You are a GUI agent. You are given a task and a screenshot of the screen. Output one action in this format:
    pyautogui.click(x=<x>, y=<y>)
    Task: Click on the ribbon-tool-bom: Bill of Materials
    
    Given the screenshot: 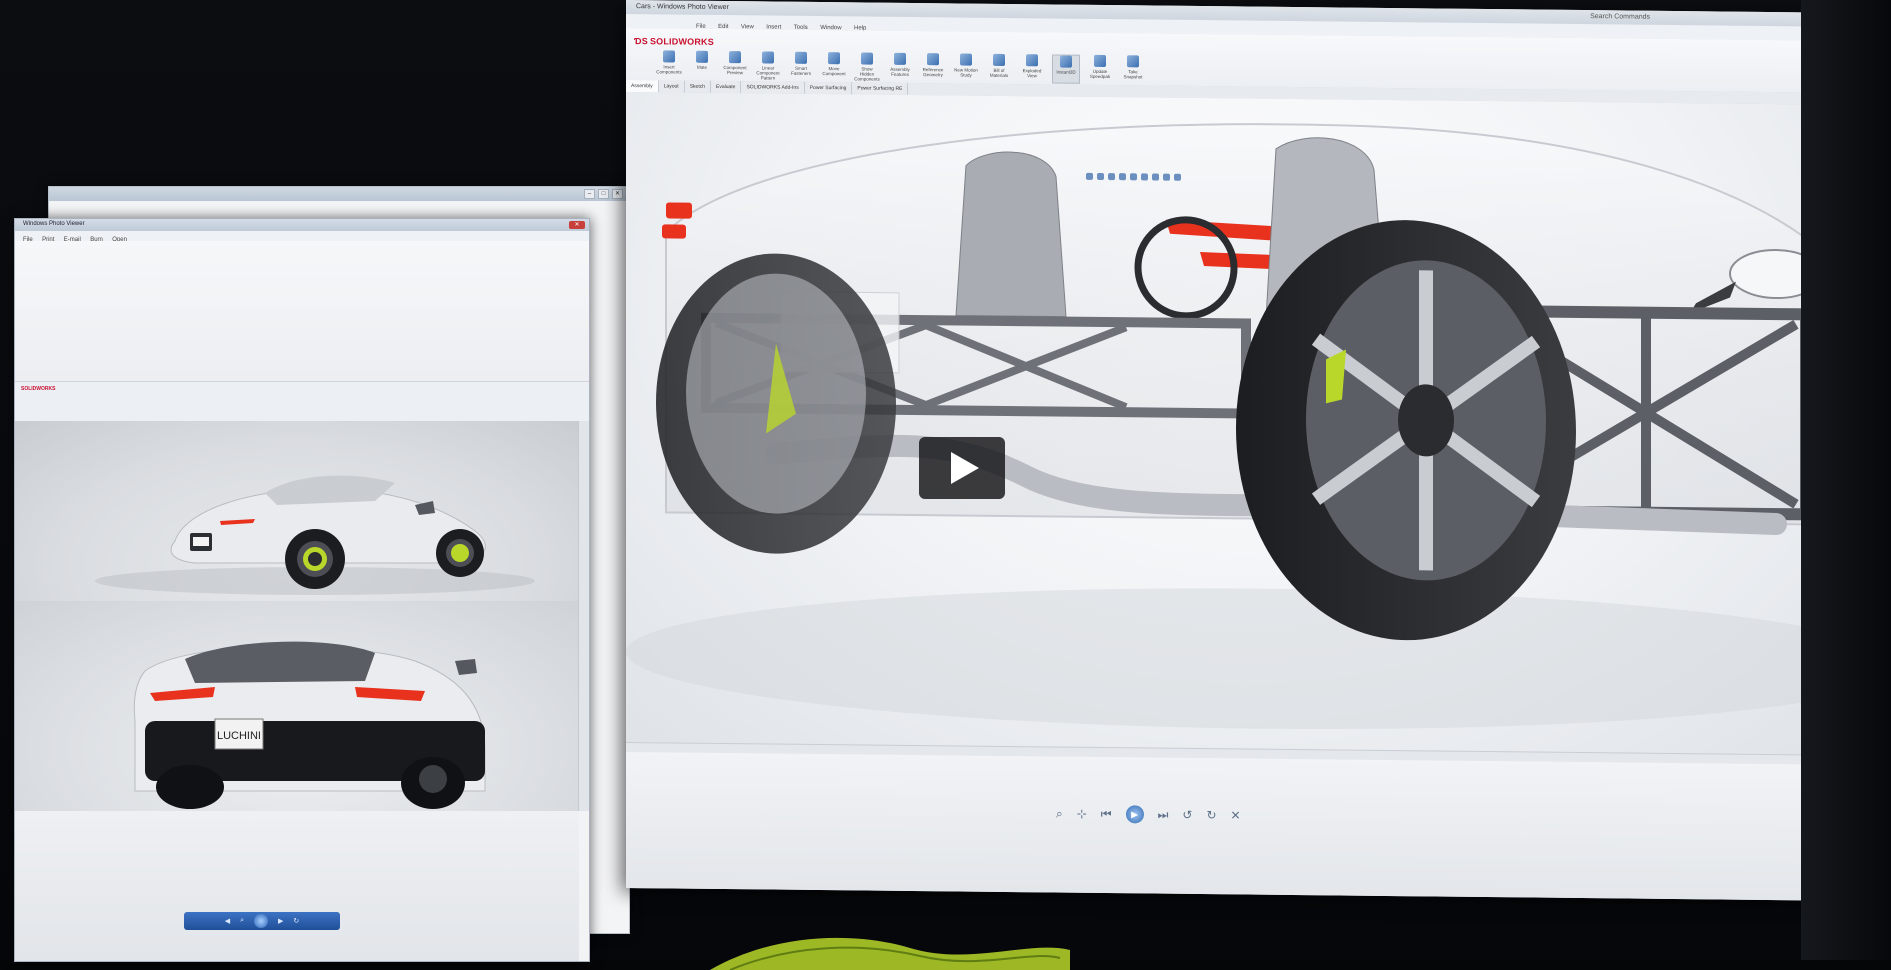 What is the action you would take?
    pyautogui.click(x=999, y=68)
    